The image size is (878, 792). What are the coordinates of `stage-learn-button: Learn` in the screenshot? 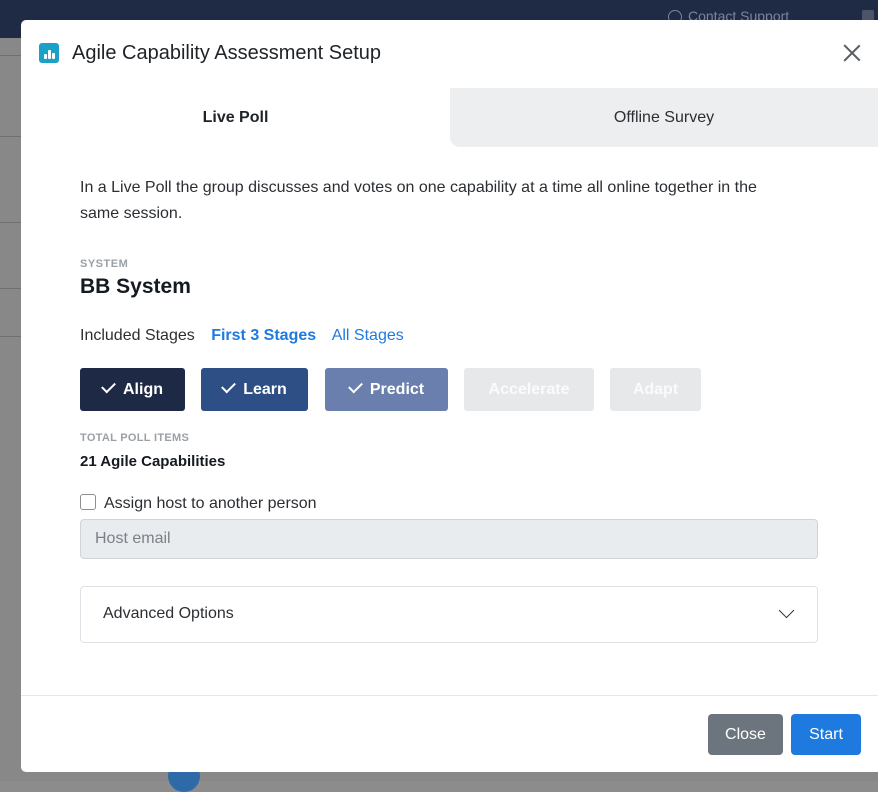 It's located at (254, 389).